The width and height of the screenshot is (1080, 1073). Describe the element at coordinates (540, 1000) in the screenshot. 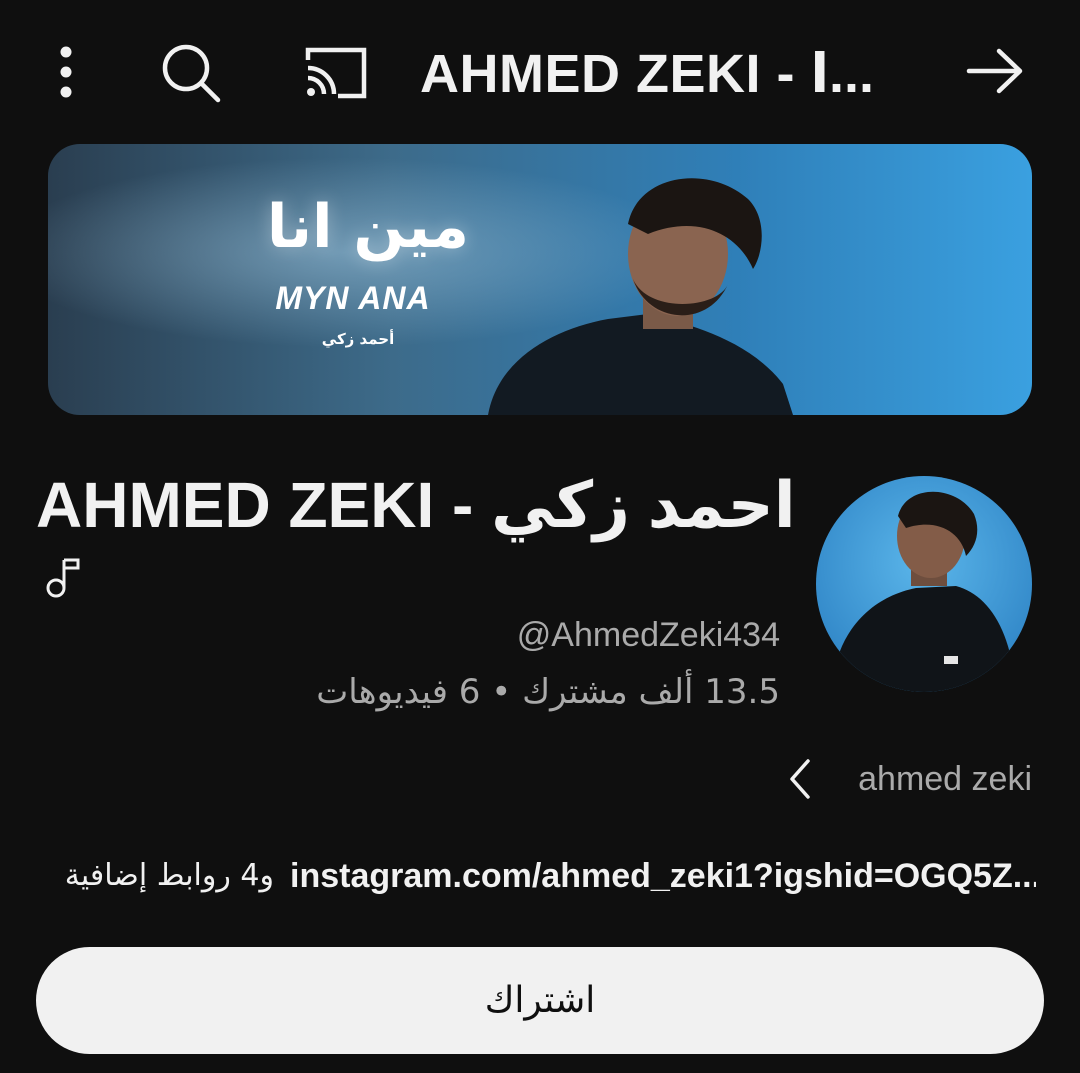

I see `subscribe-button: اشتراك` at that location.